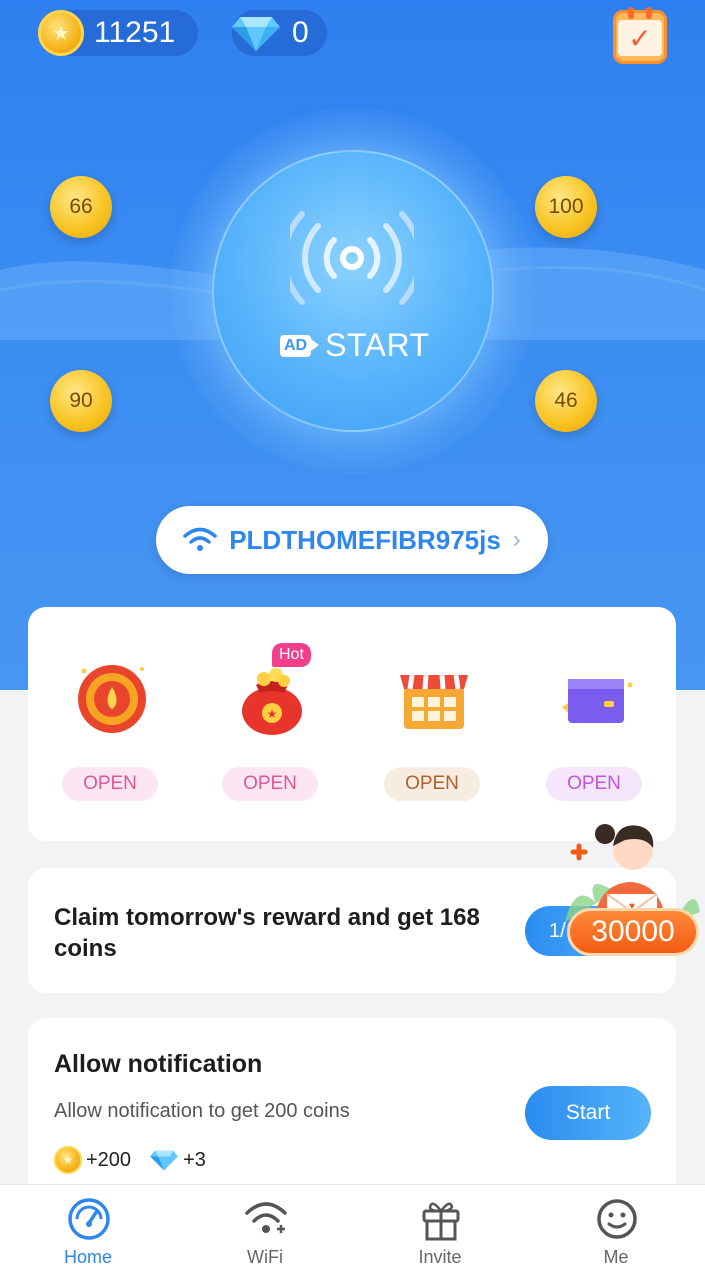  What do you see at coordinates (89, 1219) in the screenshot?
I see `speedometer-icon` at bounding box center [89, 1219].